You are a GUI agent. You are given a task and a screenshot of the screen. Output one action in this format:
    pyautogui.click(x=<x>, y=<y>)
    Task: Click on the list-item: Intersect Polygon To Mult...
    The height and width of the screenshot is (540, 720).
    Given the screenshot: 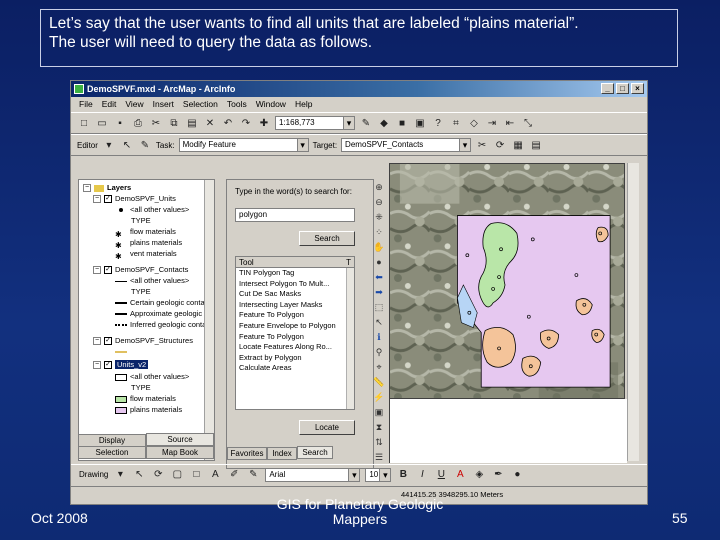 What is the action you would take?
    pyautogui.click(x=295, y=284)
    